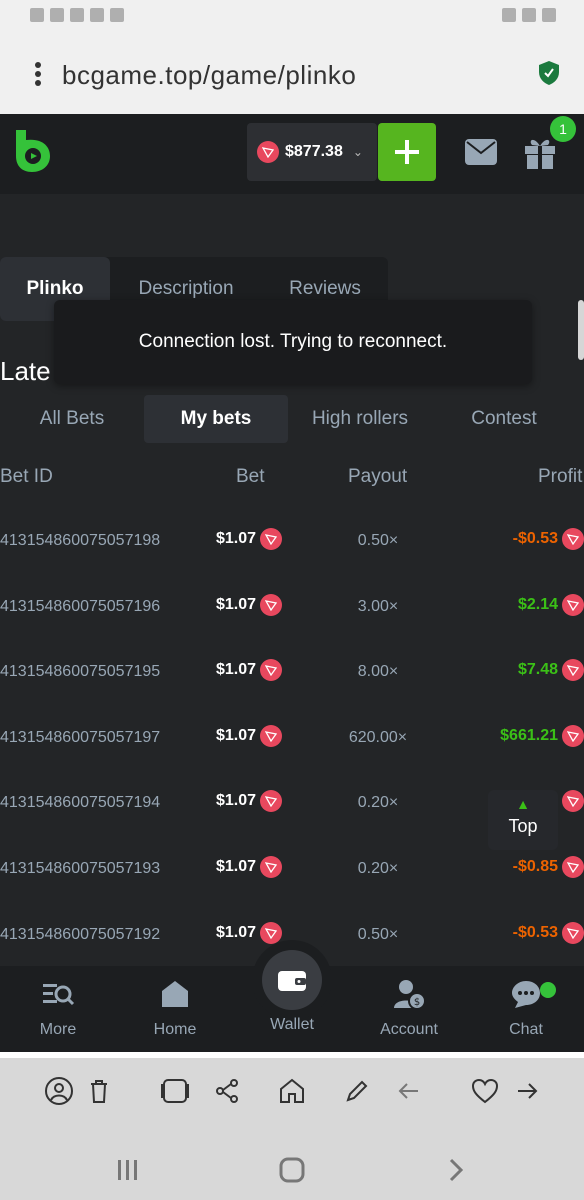 This screenshot has width=584, height=1200. Describe the element at coordinates (571, 801) in the screenshot. I see `profit-cell` at that location.